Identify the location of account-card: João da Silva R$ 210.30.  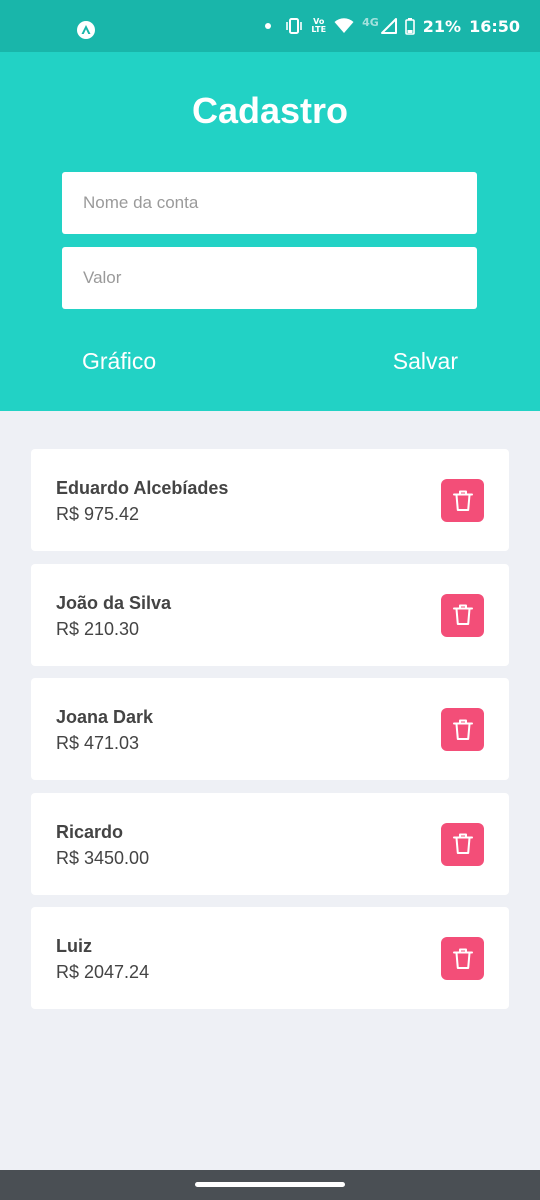
(270, 614).